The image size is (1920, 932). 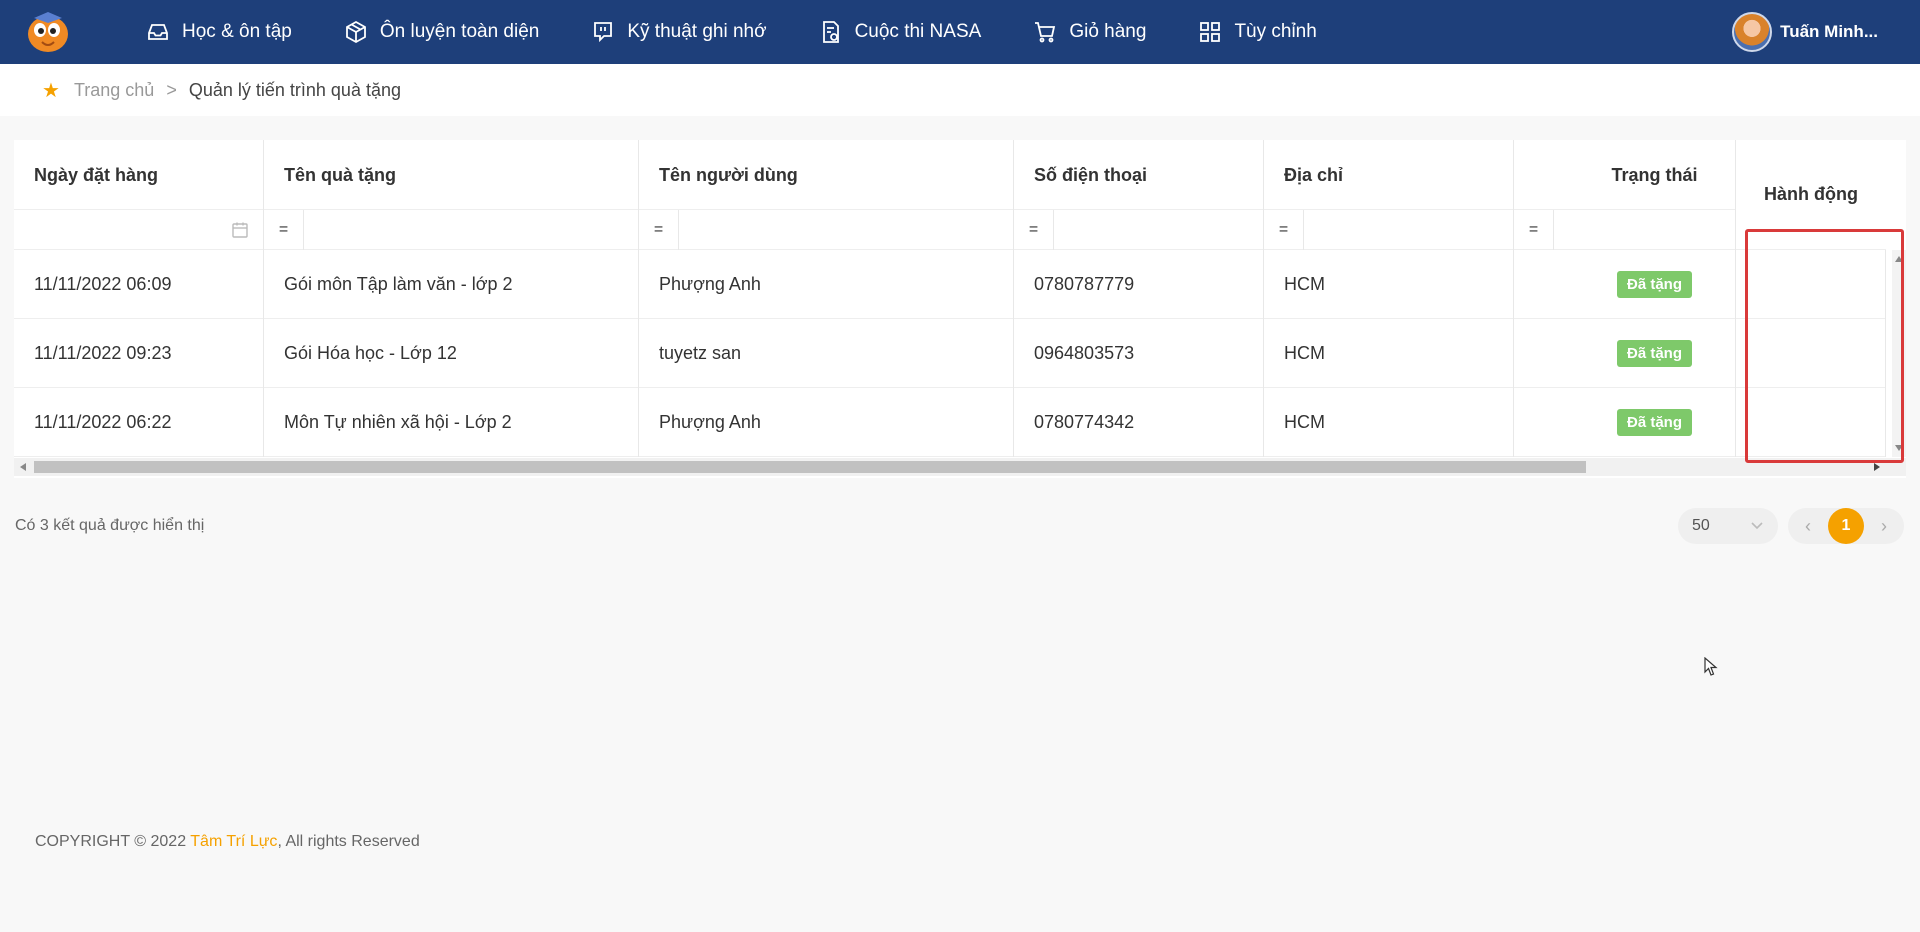 I want to click on prev-page-button: ‹, so click(x=1808, y=526).